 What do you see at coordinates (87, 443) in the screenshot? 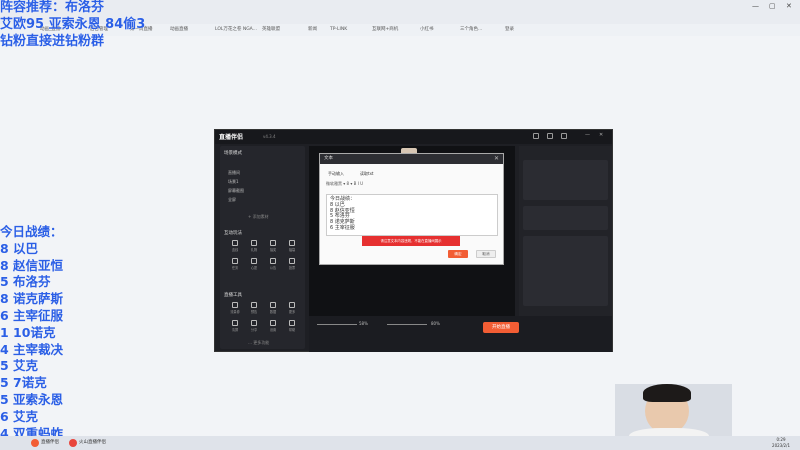
I see `taskbar-item: 火山直播伴侣` at bounding box center [87, 443].